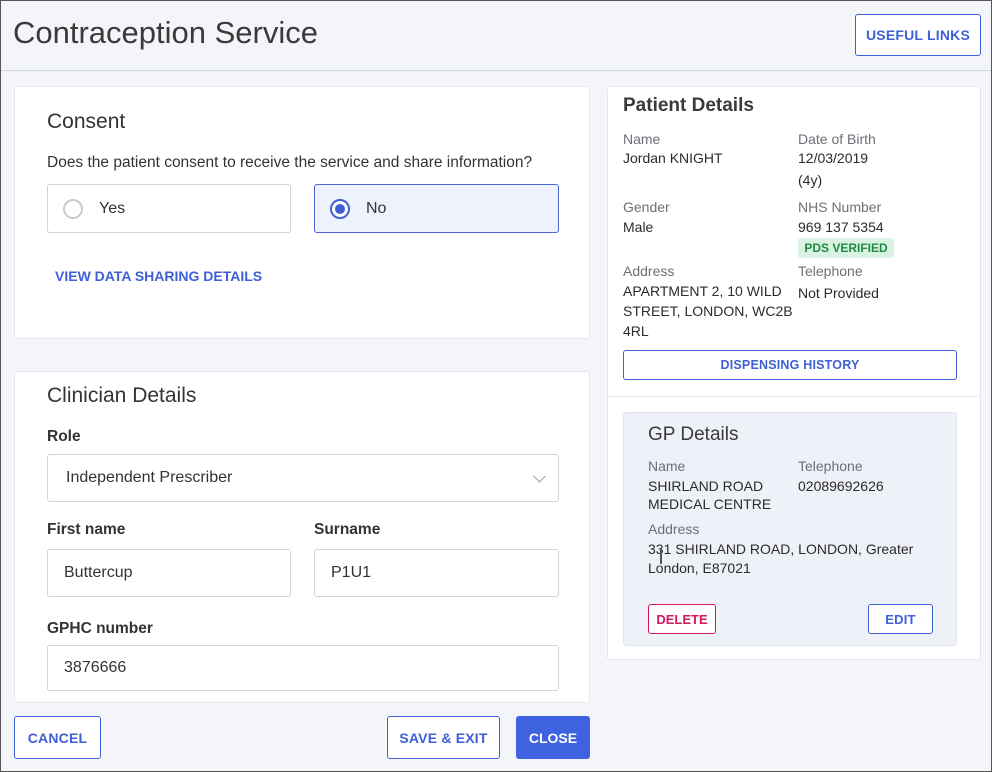  What do you see at coordinates (790, 365) in the screenshot?
I see `dispensing-history-button: DISPENSING HISTORY` at bounding box center [790, 365].